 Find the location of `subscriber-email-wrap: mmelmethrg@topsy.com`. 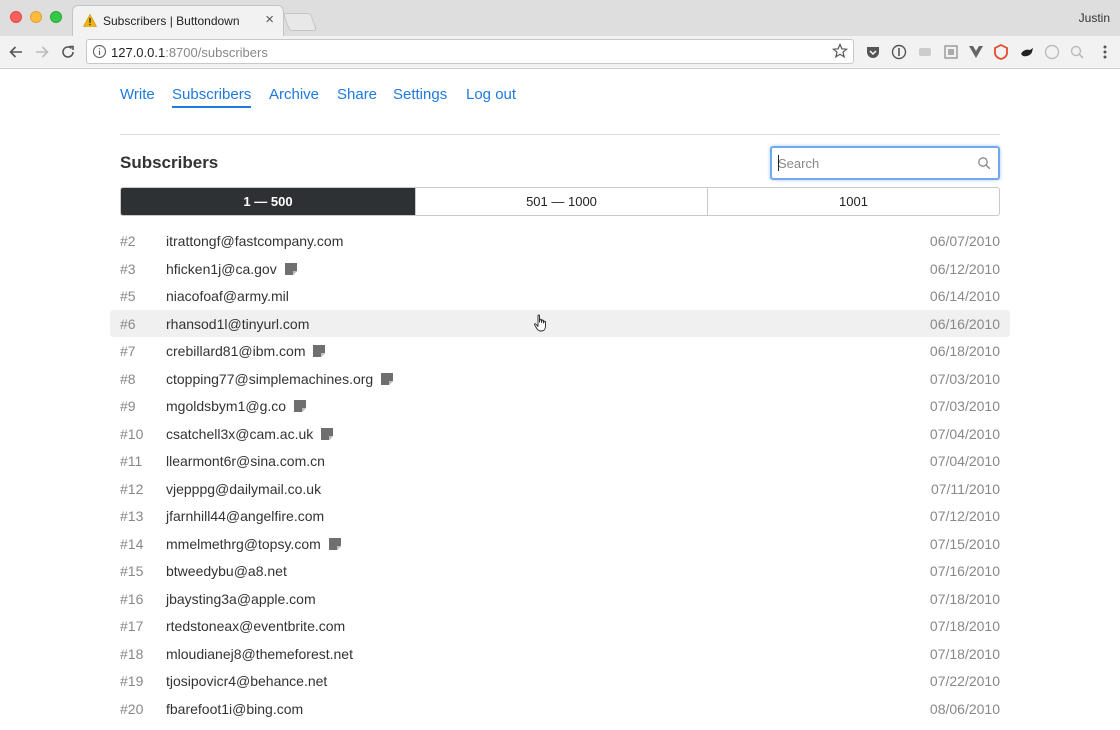

subscriber-email-wrap: mmelmethrg@topsy.com is located at coordinates (253, 544).